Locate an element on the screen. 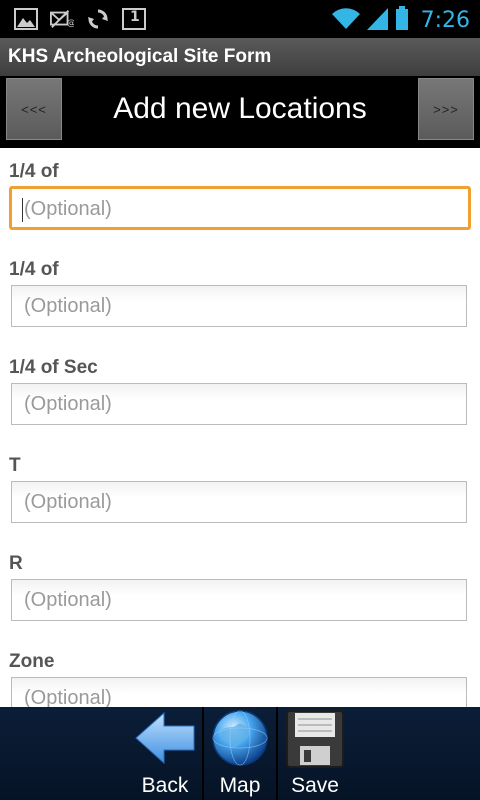 The image size is (480, 800). map-label: Map is located at coordinates (240, 785).